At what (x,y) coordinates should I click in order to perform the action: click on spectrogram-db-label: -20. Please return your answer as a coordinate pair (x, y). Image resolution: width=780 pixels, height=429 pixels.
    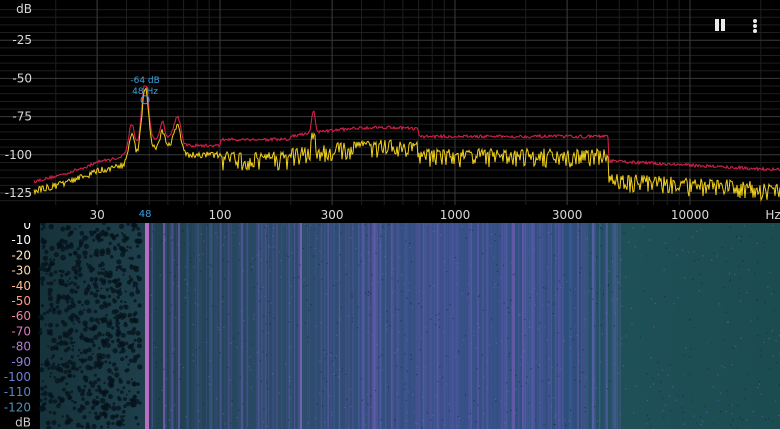
    Looking at the image, I should click on (21, 255).